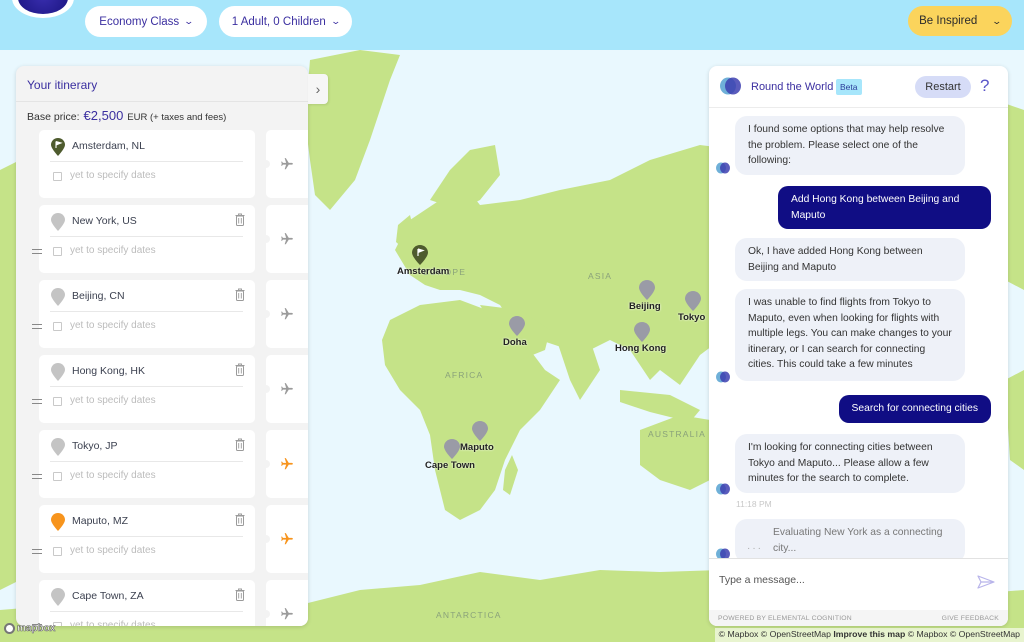  Describe the element at coordinates (98, 296) in the screenshot. I see `stop-city: Beijing, CN` at that location.